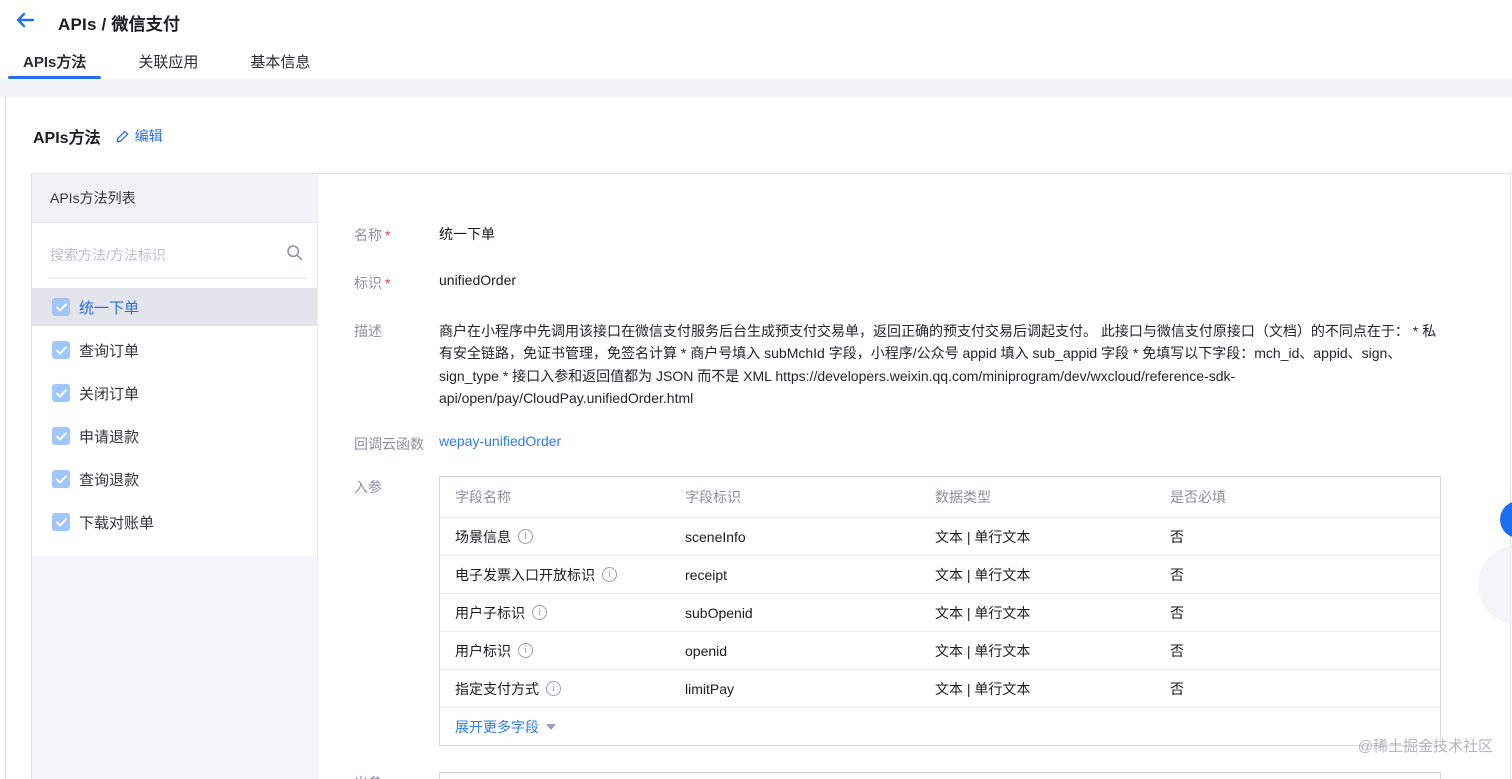 The height and width of the screenshot is (779, 1512). I want to click on id-value: unifiedOrder, so click(478, 280).